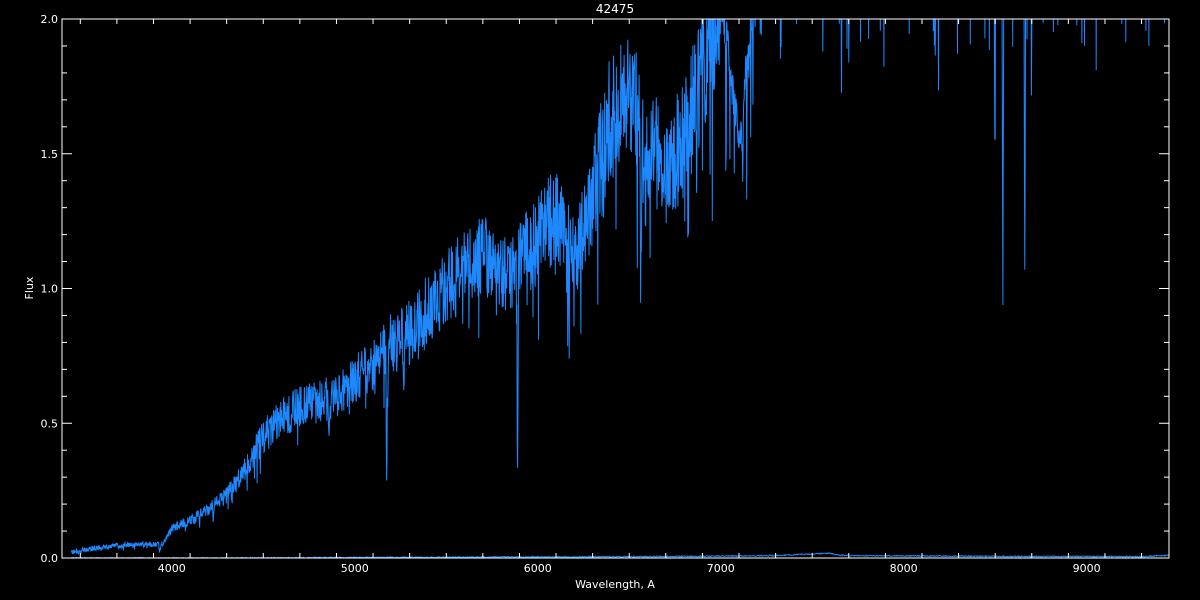  I want to click on y-tick-label: 1.0, so click(50, 289).